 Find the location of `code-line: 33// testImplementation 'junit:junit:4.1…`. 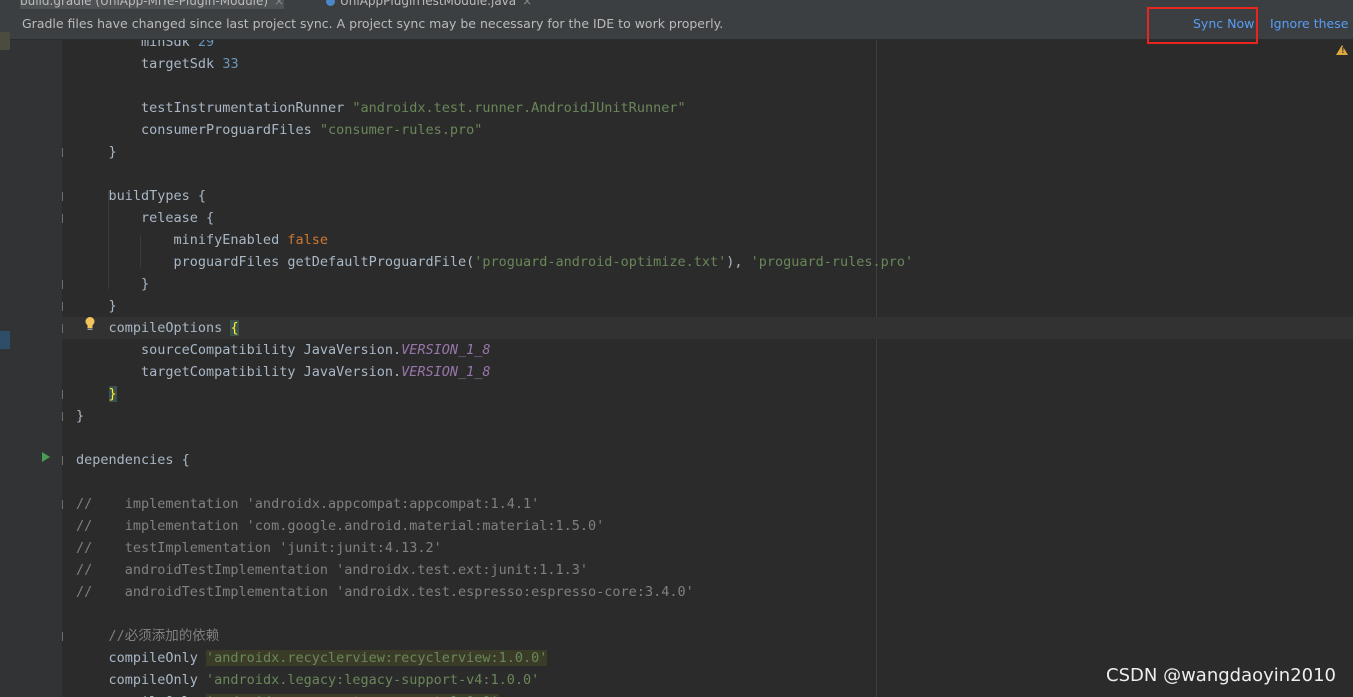

code-line: 33// testImplementation 'junit:junit:4.1… is located at coordinates (707, 548).